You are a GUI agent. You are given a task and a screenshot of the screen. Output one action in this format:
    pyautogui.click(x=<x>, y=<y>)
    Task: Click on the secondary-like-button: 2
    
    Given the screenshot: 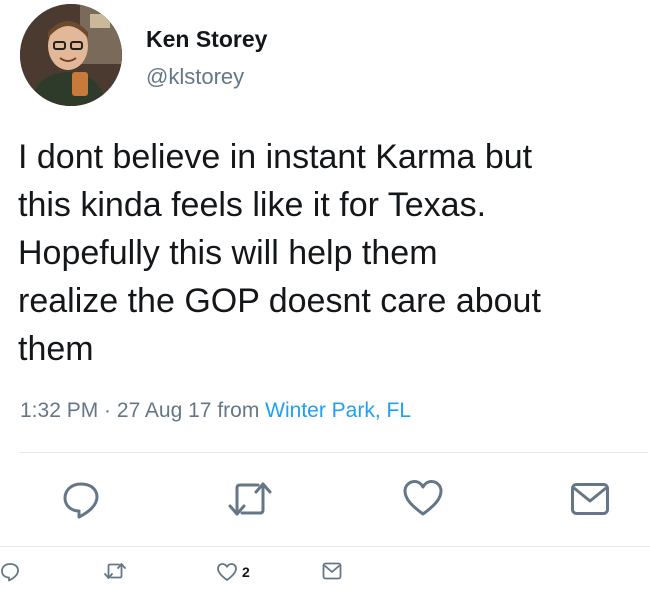 What is the action you would take?
    pyautogui.click(x=233, y=572)
    